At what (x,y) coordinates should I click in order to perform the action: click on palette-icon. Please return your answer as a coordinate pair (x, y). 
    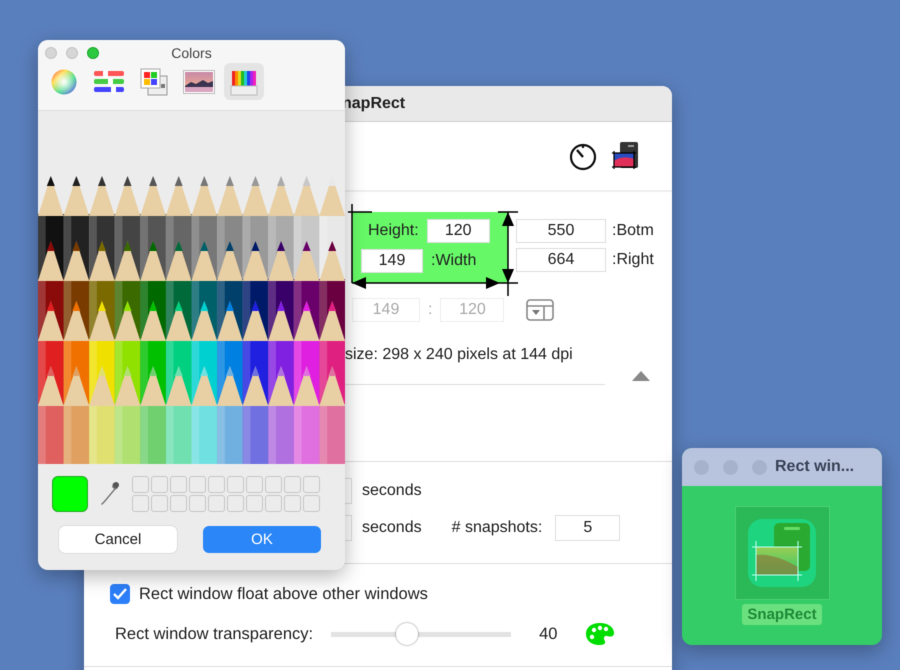
    Looking at the image, I should click on (600, 634).